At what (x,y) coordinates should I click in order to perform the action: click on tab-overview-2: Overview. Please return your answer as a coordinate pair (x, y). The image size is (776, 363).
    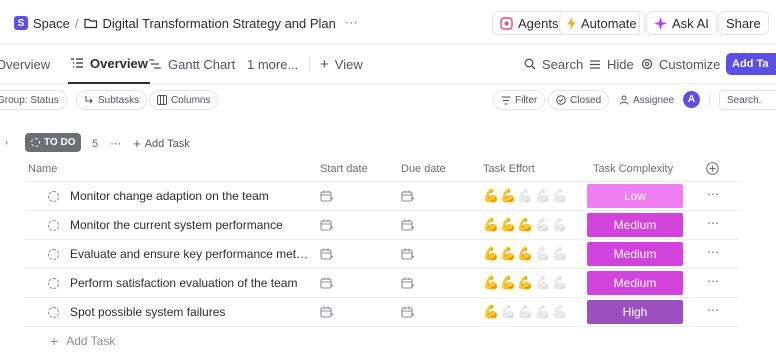
    Looking at the image, I should click on (109, 64).